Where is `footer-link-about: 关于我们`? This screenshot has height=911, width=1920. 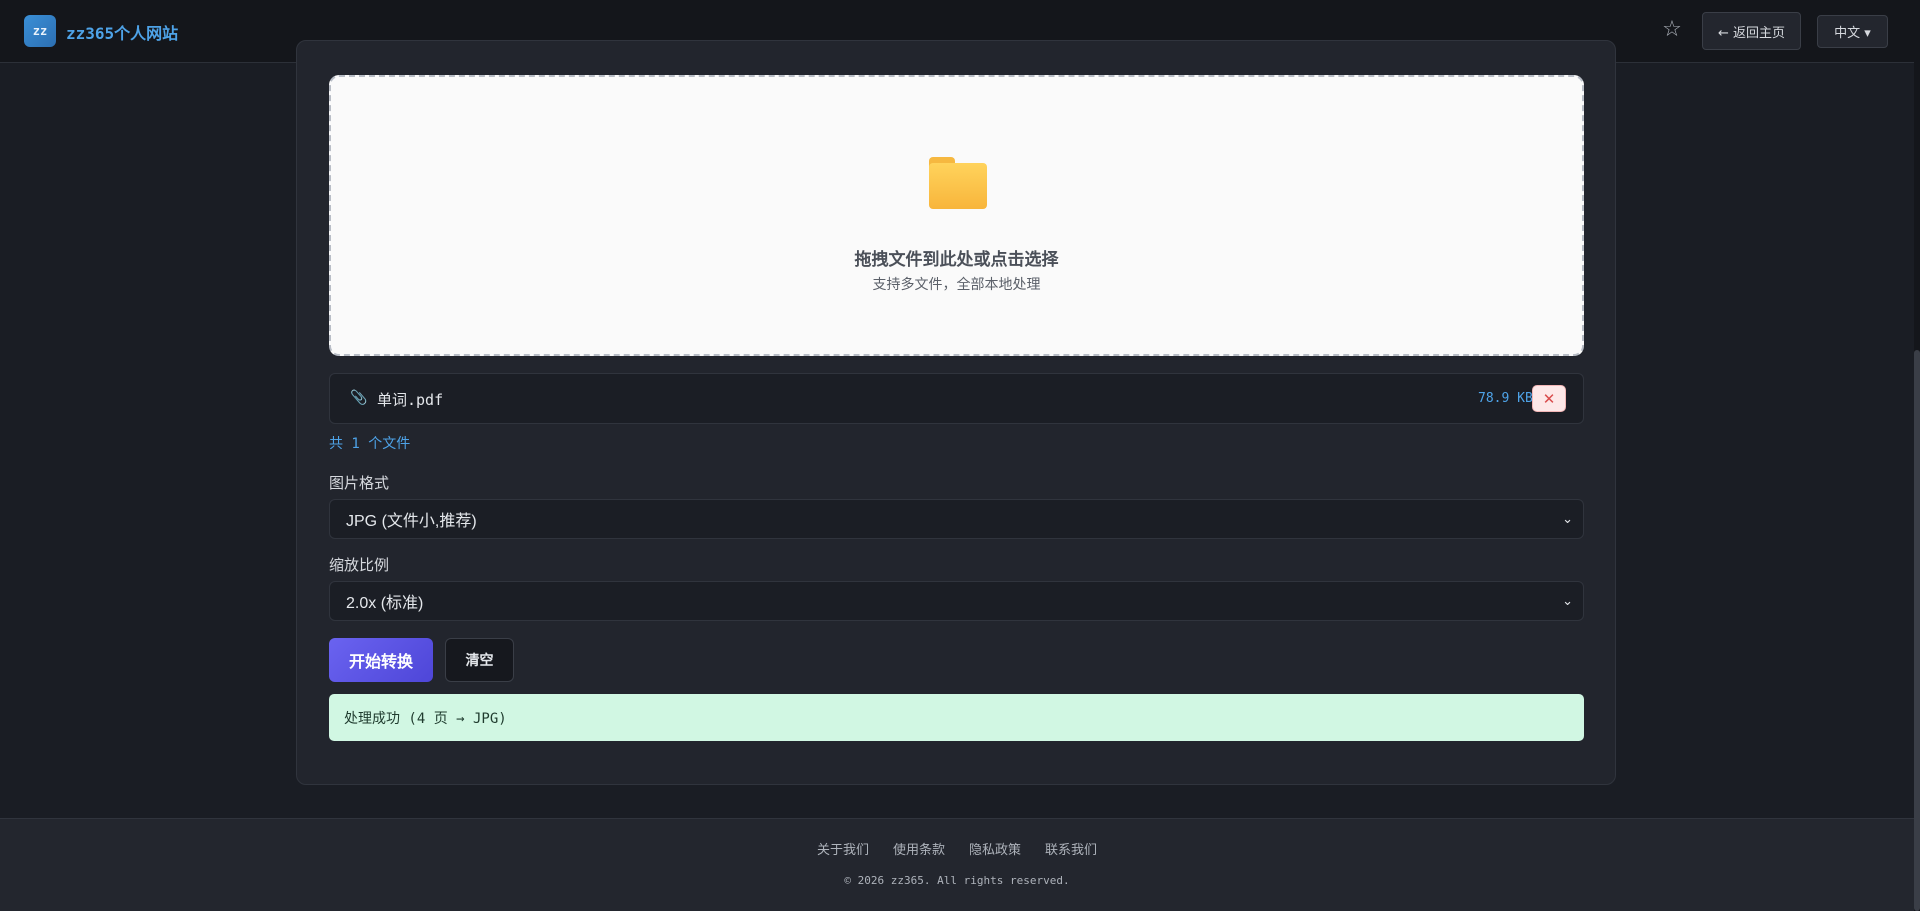 footer-link-about: 关于我们 is located at coordinates (843, 848).